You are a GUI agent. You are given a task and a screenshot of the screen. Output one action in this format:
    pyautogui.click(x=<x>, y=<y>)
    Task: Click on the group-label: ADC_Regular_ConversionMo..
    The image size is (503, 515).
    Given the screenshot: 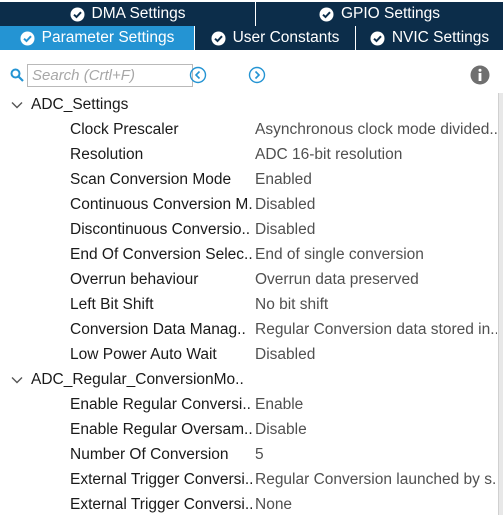 What is the action you would take?
    pyautogui.click(x=137, y=379)
    